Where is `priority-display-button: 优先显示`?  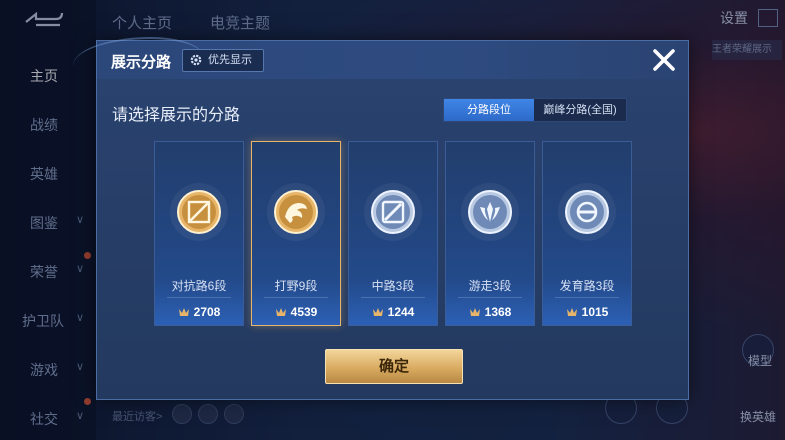 priority-display-button: 优先显示 is located at coordinates (223, 60).